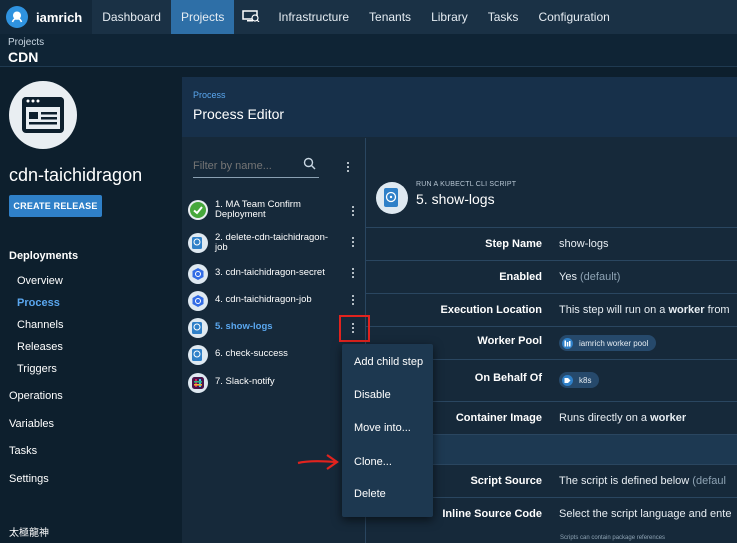 The width and height of the screenshot is (737, 543). What do you see at coordinates (449, 17) in the screenshot?
I see `nav-library: Library` at bounding box center [449, 17].